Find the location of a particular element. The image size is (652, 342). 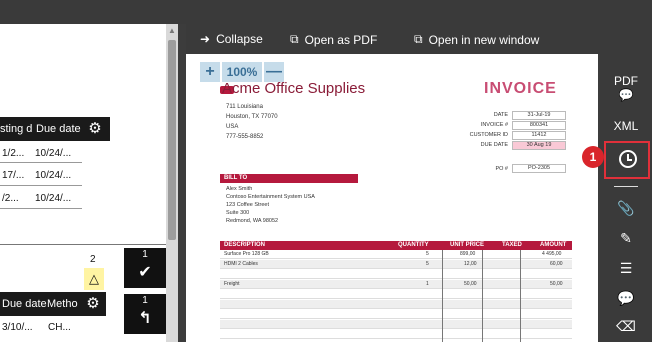

invoice-title: INVOICE is located at coordinates (520, 88).